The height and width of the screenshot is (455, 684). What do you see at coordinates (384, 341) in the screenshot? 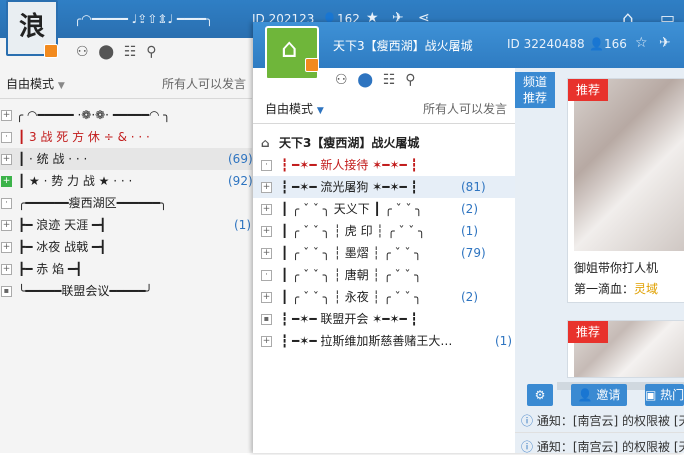
I see `list-item: + ┇ ━✶━ 拉斯维加斯慈善赌王大… (1)` at bounding box center [384, 341].